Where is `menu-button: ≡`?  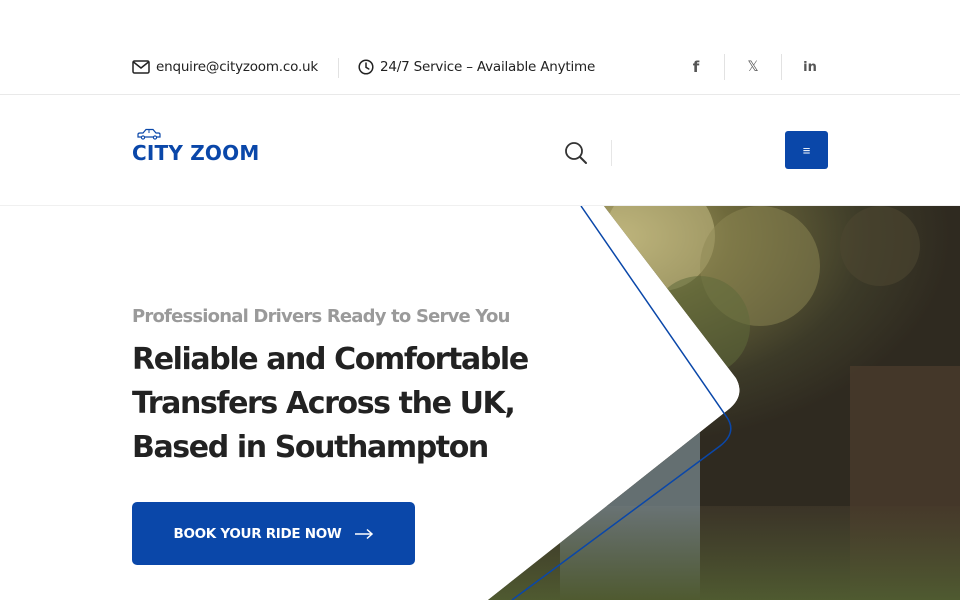 menu-button: ≡ is located at coordinates (806, 150).